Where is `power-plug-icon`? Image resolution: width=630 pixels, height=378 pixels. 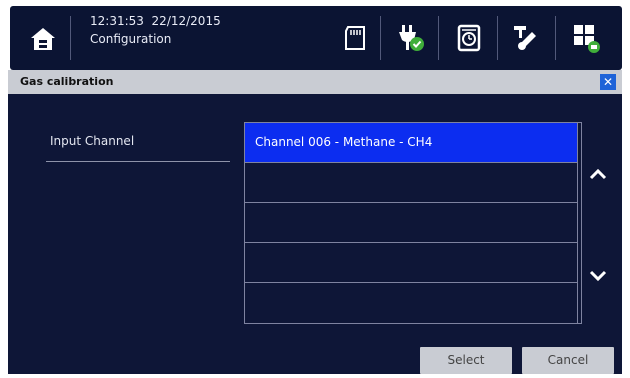 power-plug-icon is located at coordinates (411, 38).